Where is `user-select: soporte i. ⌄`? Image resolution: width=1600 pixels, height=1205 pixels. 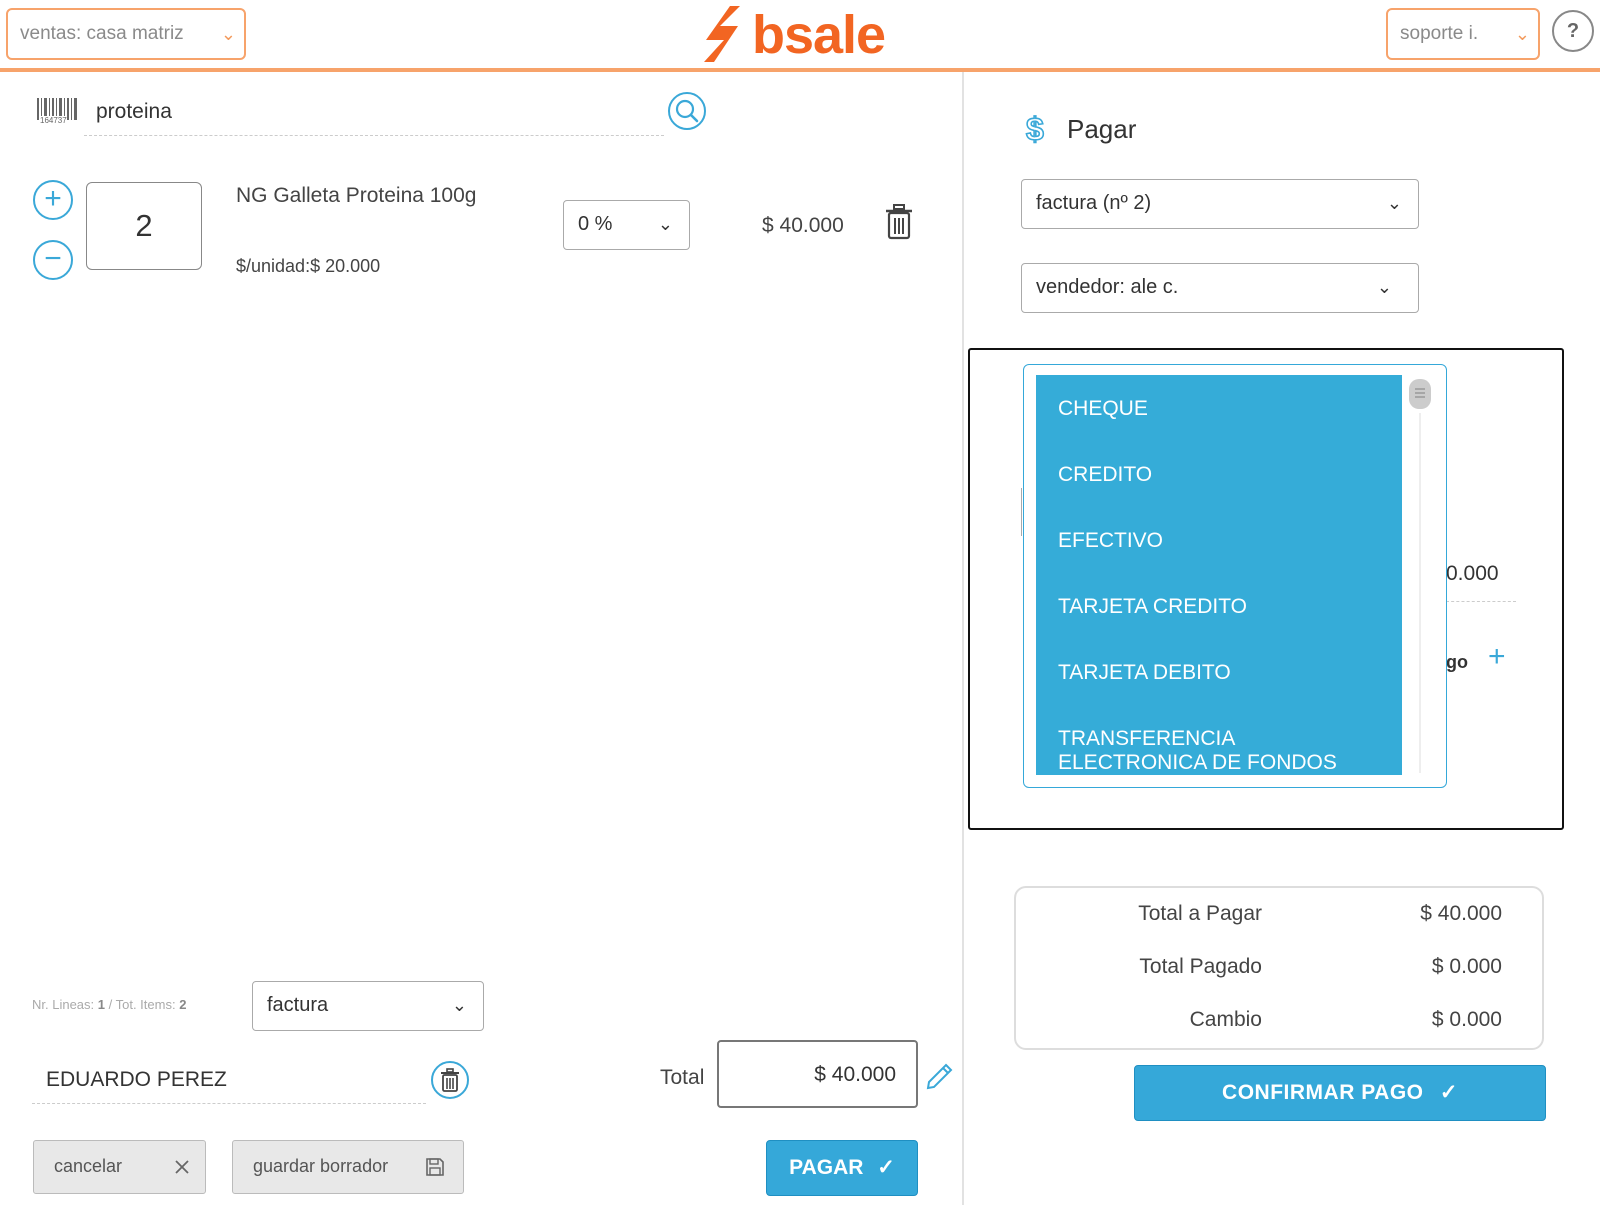 user-select: soporte i. ⌄ is located at coordinates (1463, 34).